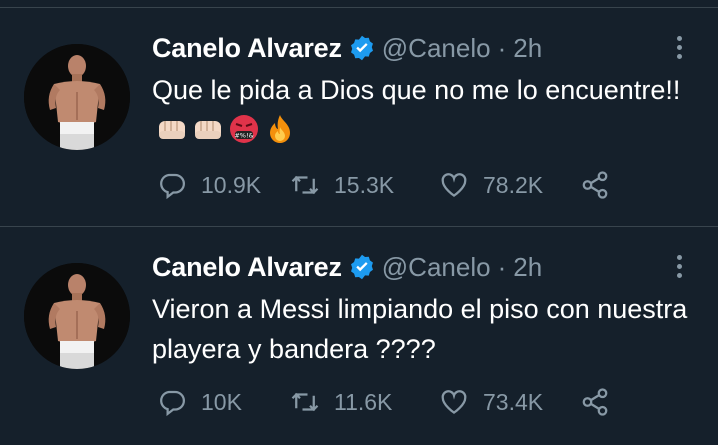  Describe the element at coordinates (513, 184) in the screenshot. I see `like-count: 78.2K` at that location.